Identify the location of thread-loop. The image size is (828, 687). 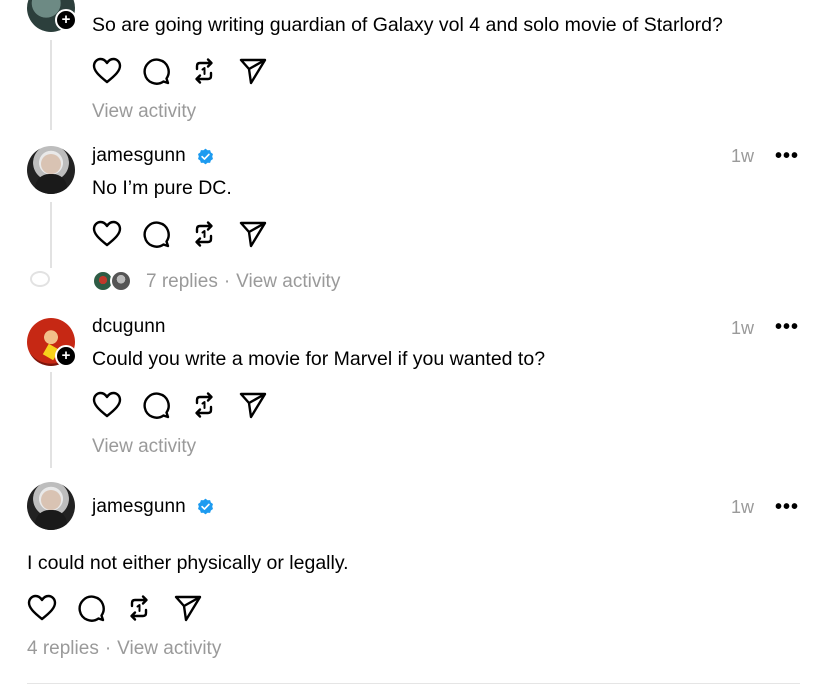
(40, 279).